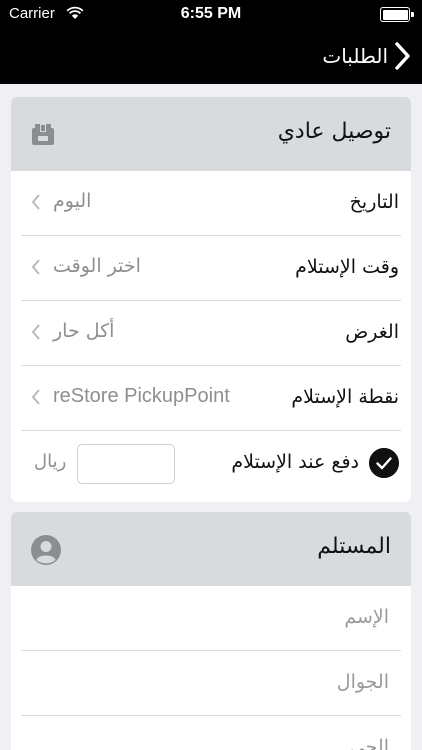  I want to click on date-label: التاريخ, so click(374, 202).